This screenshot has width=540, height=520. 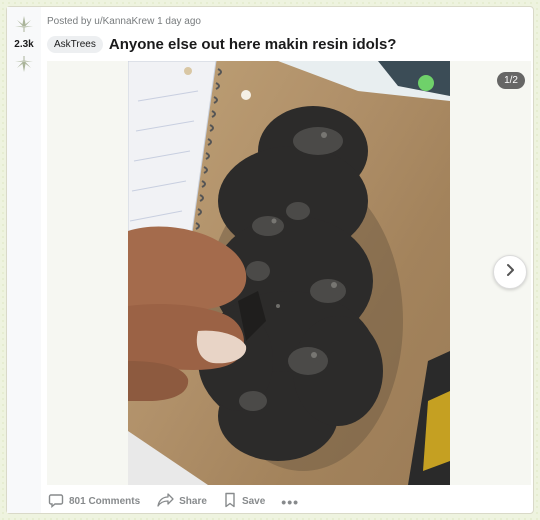 I want to click on next-image-button, so click(x=510, y=272).